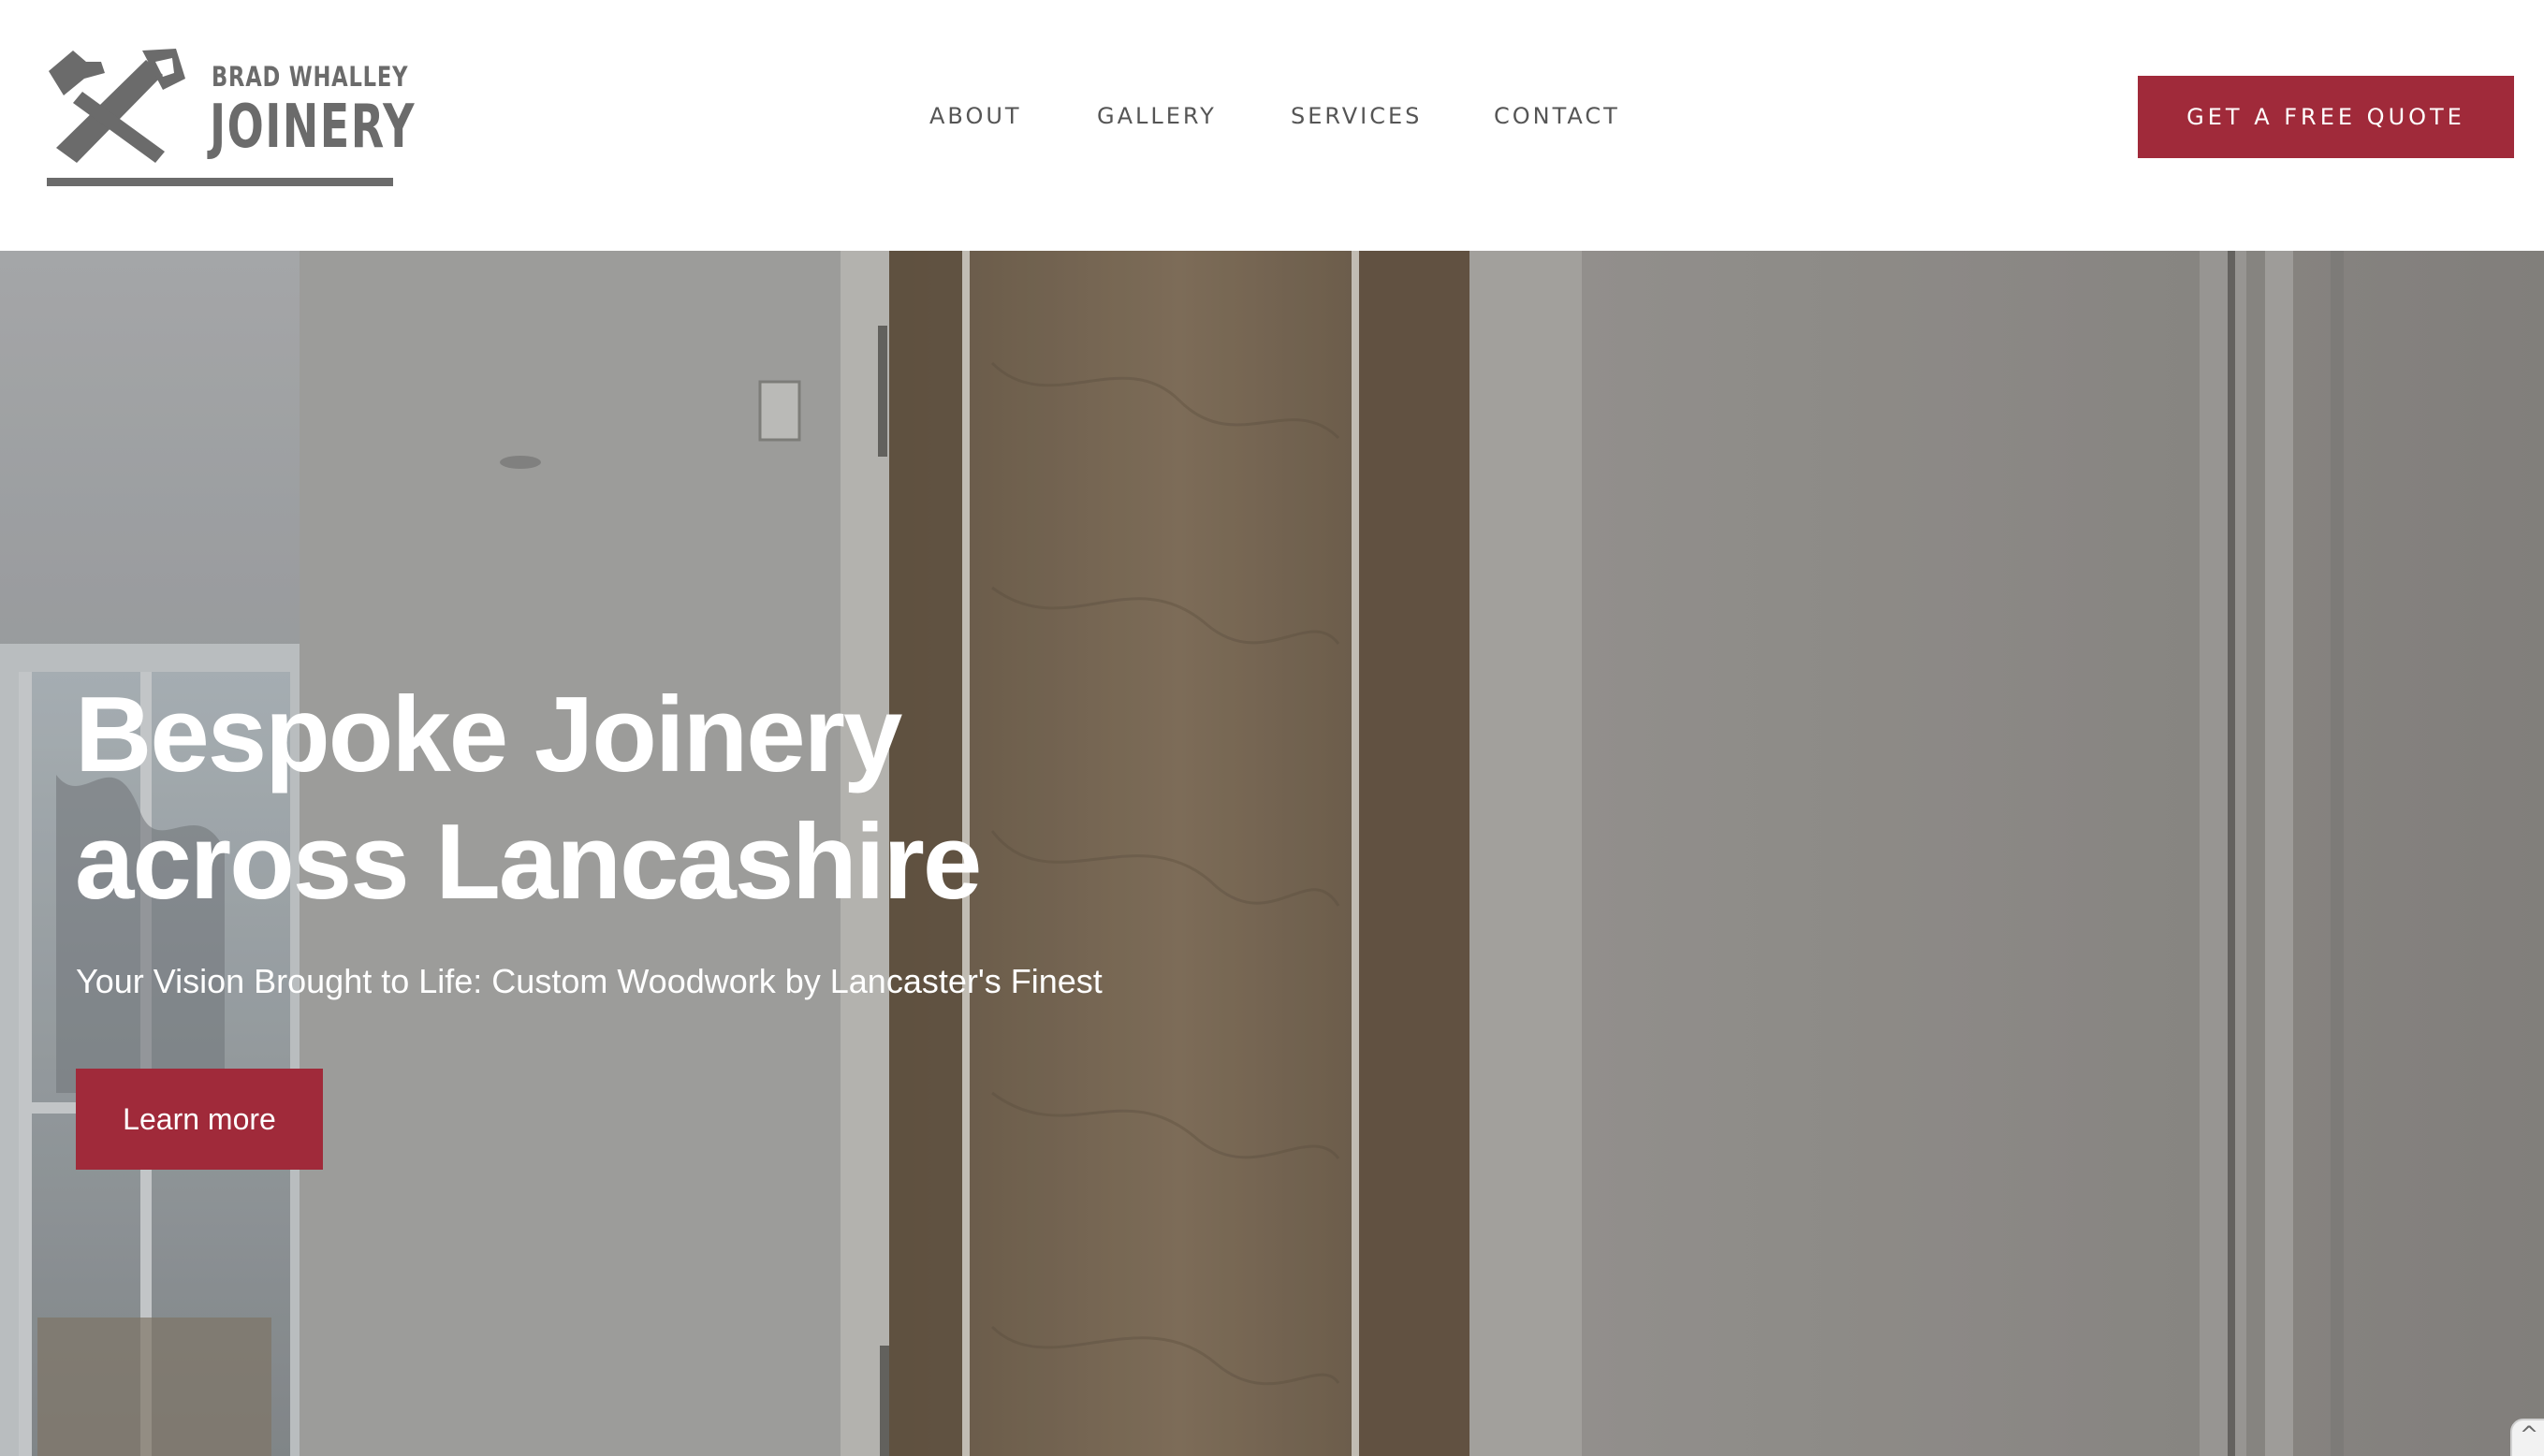  I want to click on learn-more-button: Learn more, so click(200, 1119).